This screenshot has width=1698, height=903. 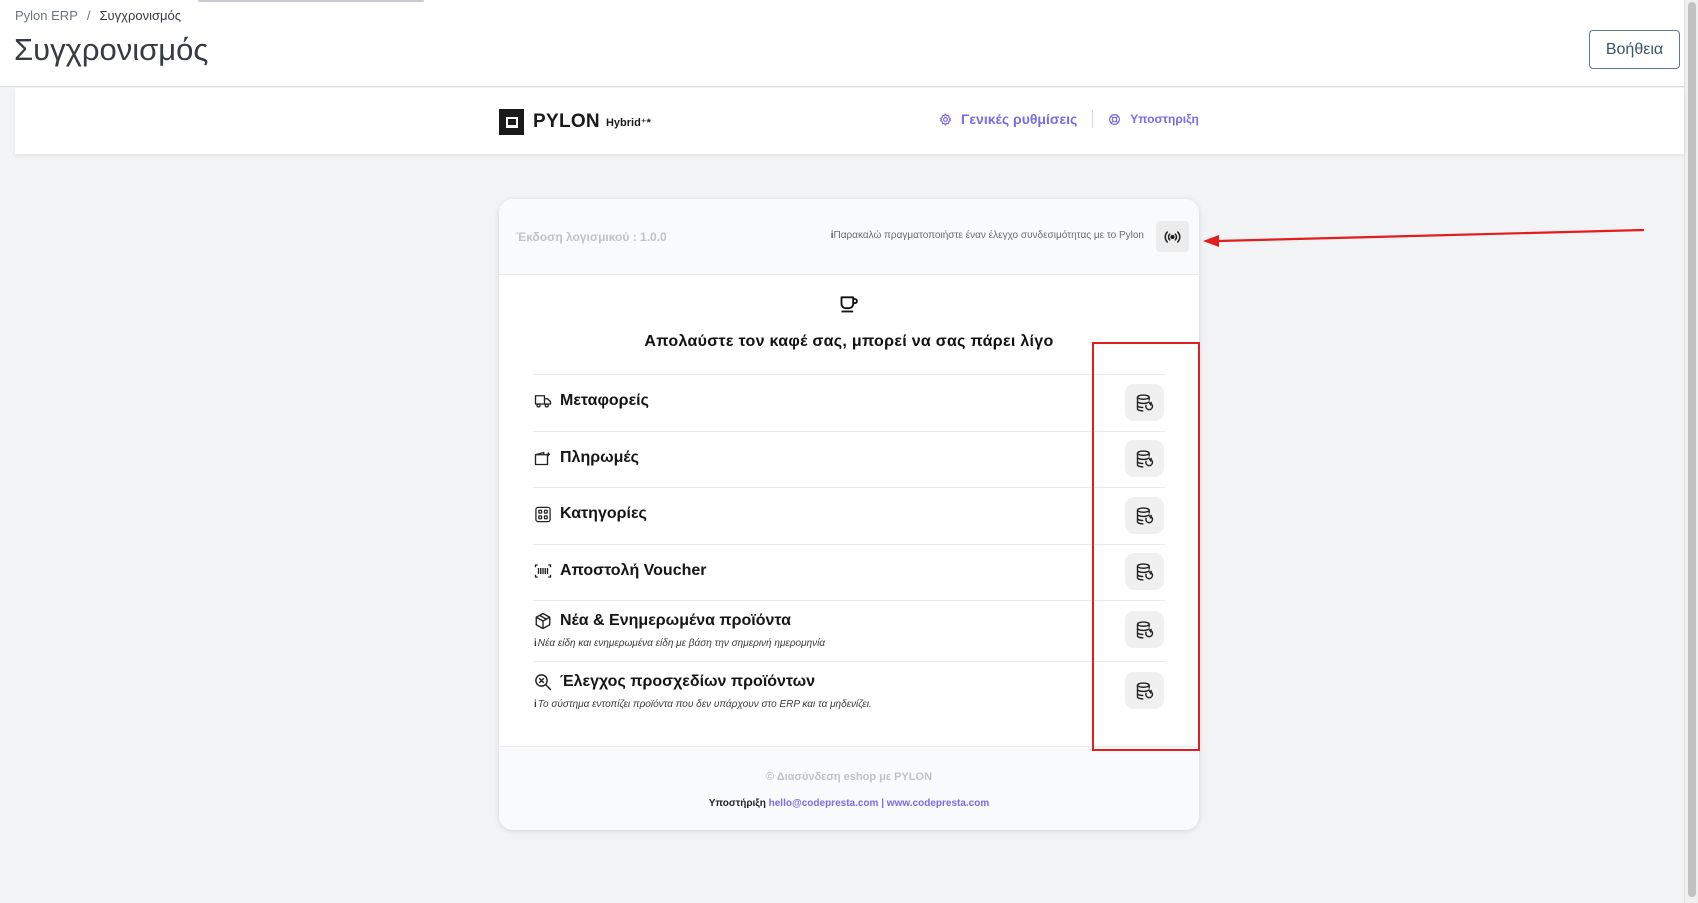 I want to click on page-title: Συγχρονισμός, so click(x=111, y=49).